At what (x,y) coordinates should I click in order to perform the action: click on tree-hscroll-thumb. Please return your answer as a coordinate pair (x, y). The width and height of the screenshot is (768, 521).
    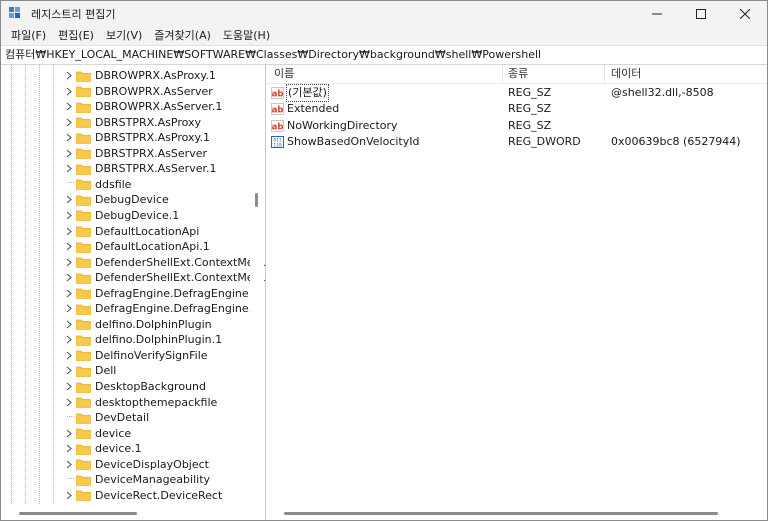
    Looking at the image, I should click on (78, 513).